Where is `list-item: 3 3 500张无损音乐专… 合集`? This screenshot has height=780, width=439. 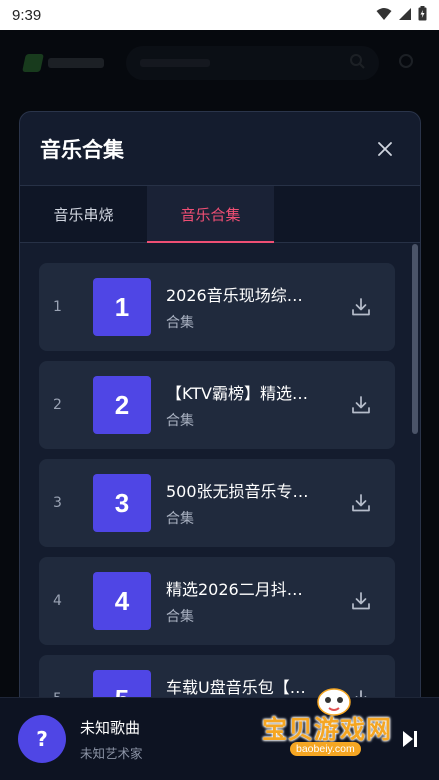
list-item: 3 3 500张无损音乐专… 合集 is located at coordinates (217, 503).